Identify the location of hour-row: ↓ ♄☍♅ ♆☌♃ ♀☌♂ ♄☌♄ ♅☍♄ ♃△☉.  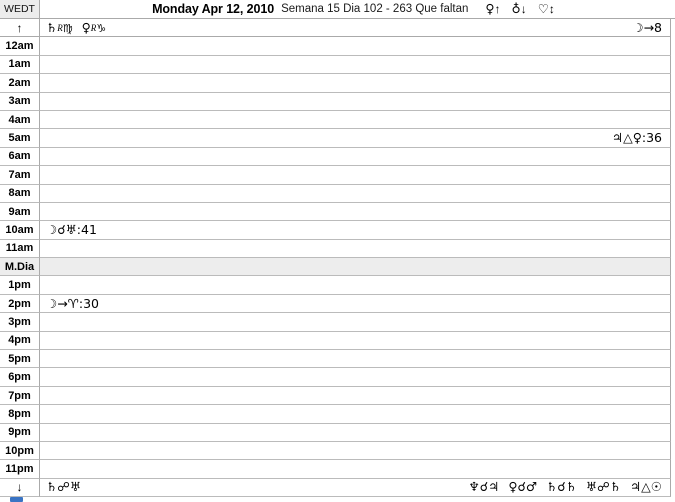
(337, 488).